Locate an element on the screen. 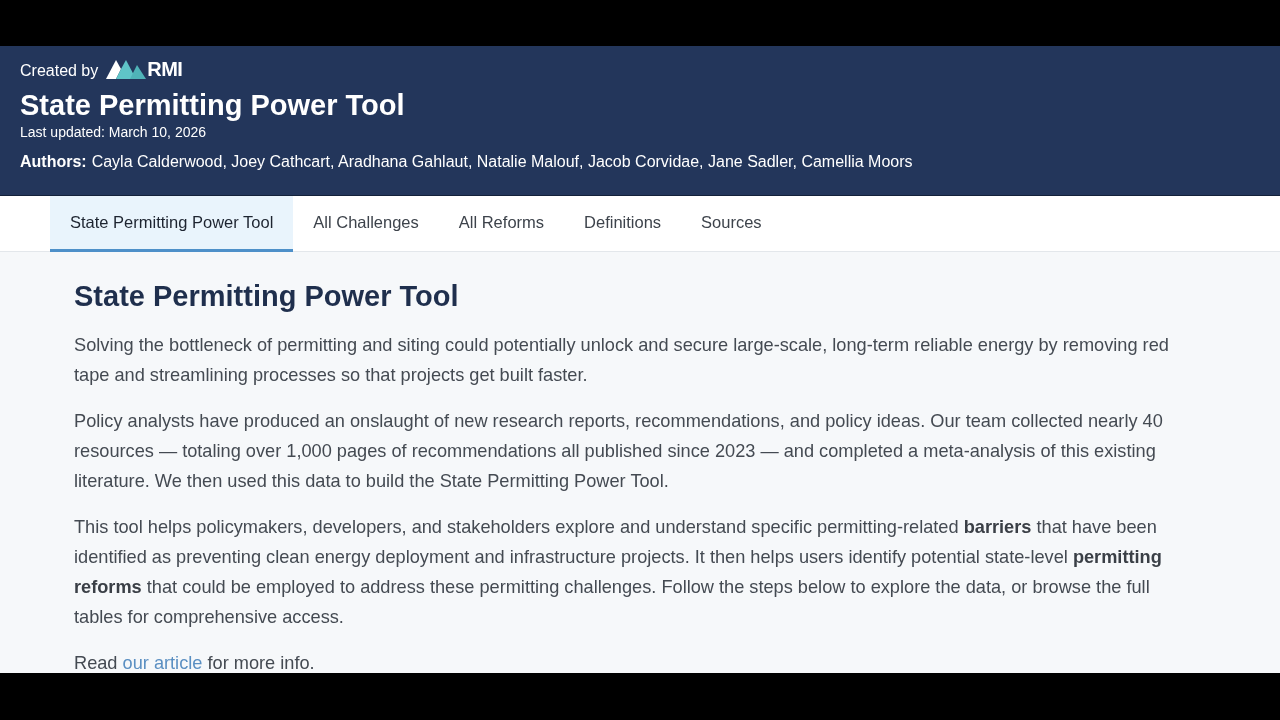 The image size is (1280, 720). body-paragraph: Solving the bottleneck of permitting and siting could potentially unlock and secure large-scale, long-term reliable energy by removing red tape and streamlining processes so that projects get built faster. is located at coordinates (622, 360).